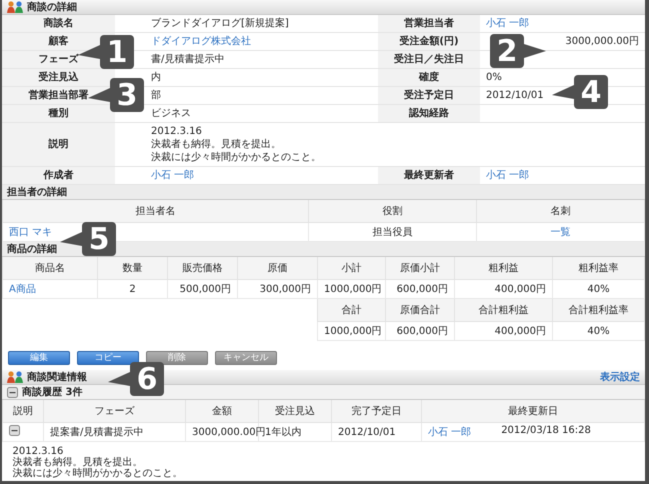  What do you see at coordinates (429, 95) in the screenshot?
I see `field-label: 受注予定日` at bounding box center [429, 95].